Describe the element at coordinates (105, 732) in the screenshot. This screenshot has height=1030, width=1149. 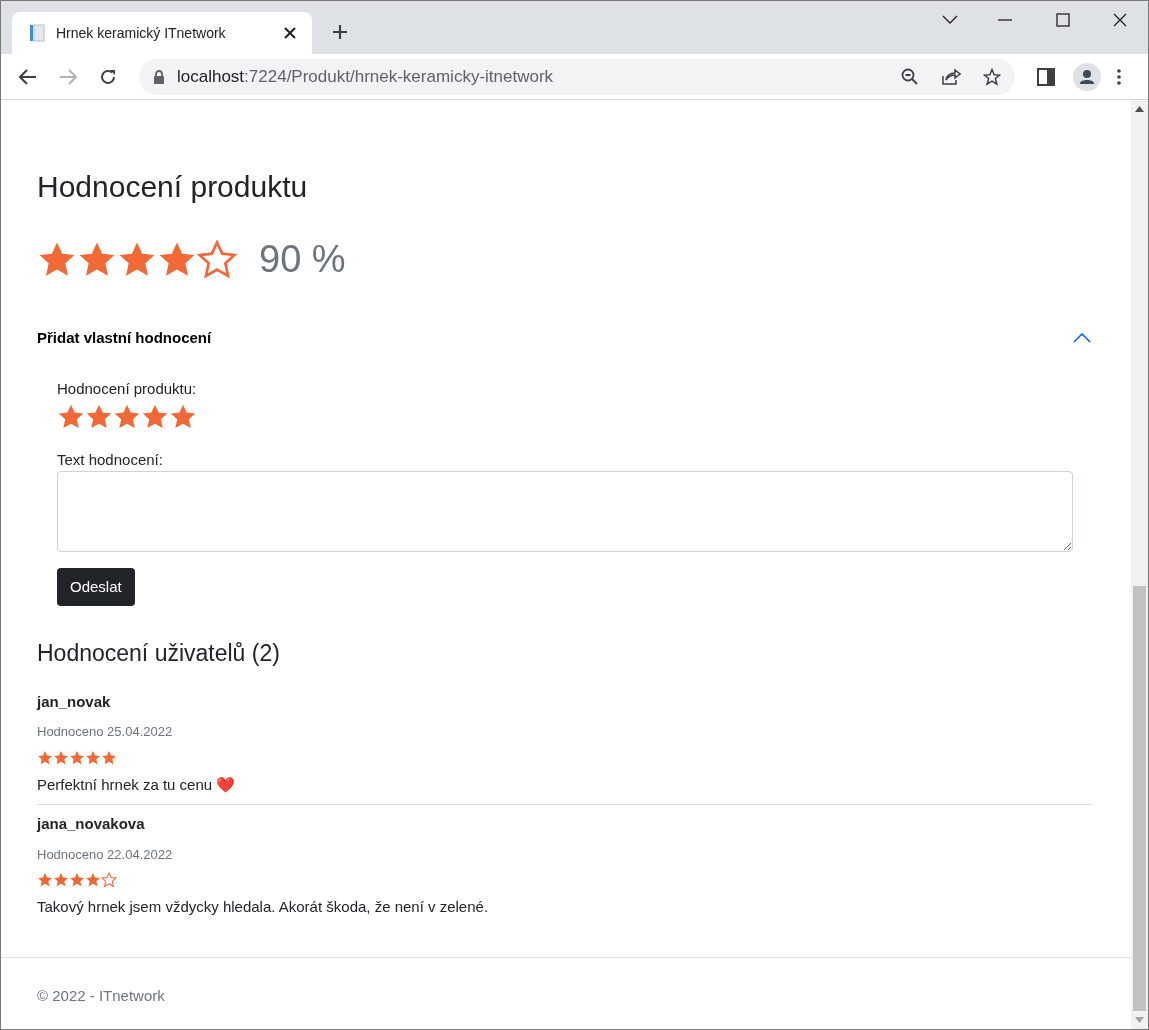
I see `review-date: Hodnoceno 25.04.2022` at that location.